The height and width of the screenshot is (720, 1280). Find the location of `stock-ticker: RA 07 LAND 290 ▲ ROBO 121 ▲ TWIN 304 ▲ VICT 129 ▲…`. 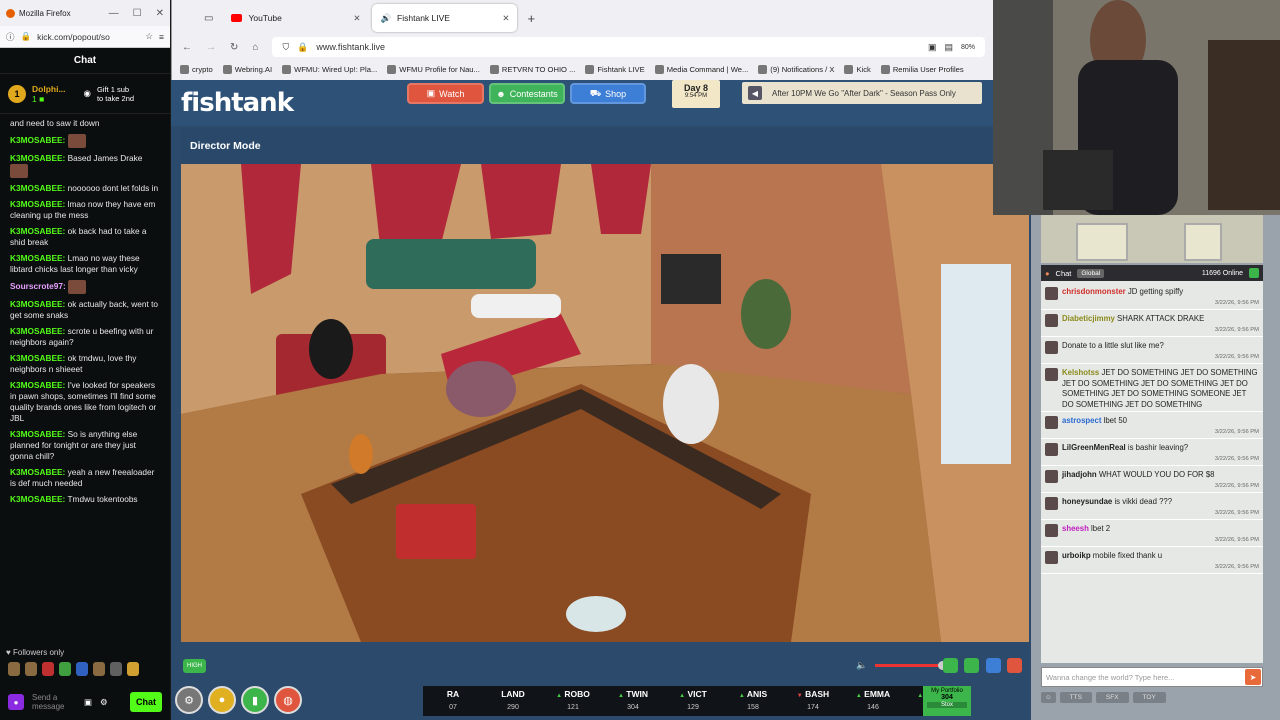

stock-ticker: RA 07 LAND 290 ▲ ROBO 121 ▲ TWIN 304 ▲ VICT 129 ▲… is located at coordinates (695, 701).